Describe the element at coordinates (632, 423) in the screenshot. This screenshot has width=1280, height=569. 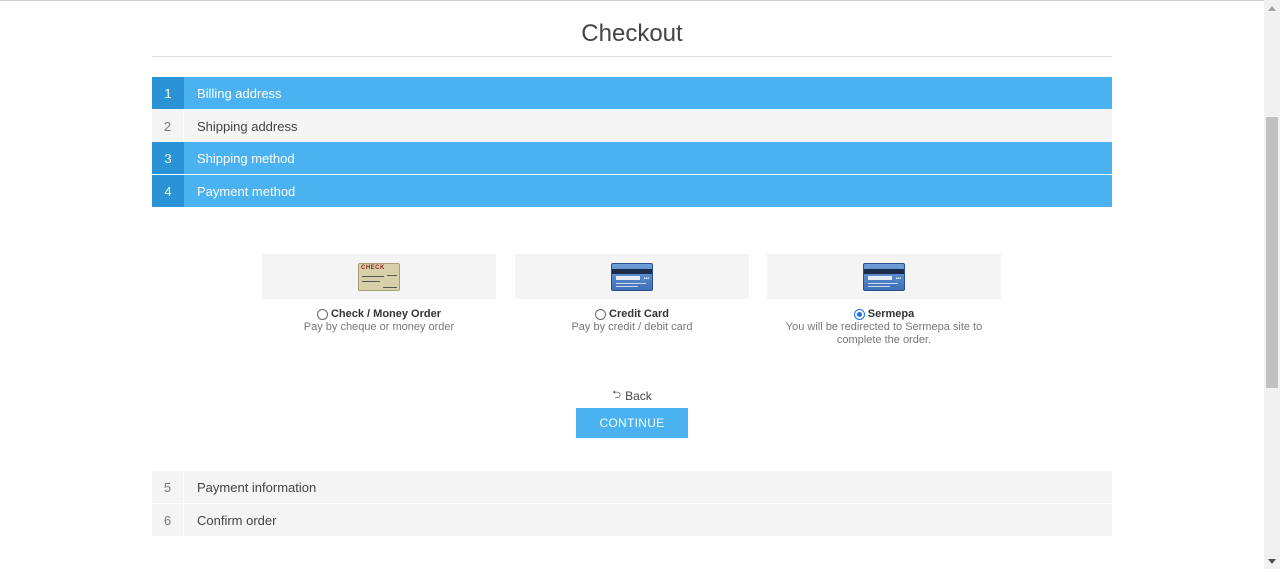
I see `continue-button: CONTINUE` at that location.